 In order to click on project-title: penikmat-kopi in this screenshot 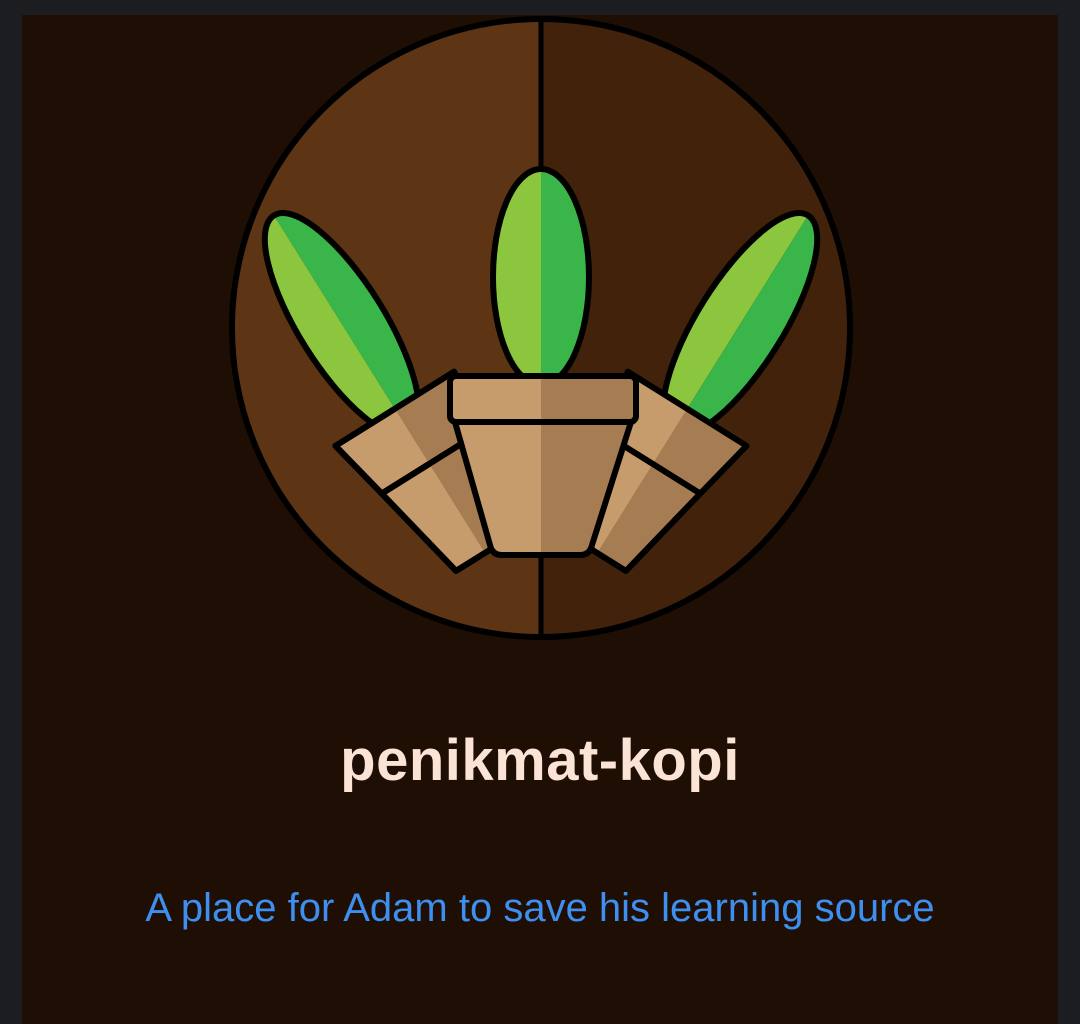, I will do `click(540, 760)`.